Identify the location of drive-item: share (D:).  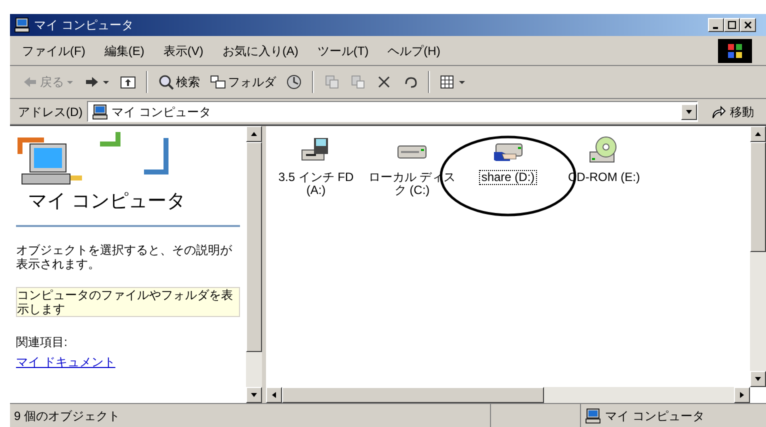
(508, 160).